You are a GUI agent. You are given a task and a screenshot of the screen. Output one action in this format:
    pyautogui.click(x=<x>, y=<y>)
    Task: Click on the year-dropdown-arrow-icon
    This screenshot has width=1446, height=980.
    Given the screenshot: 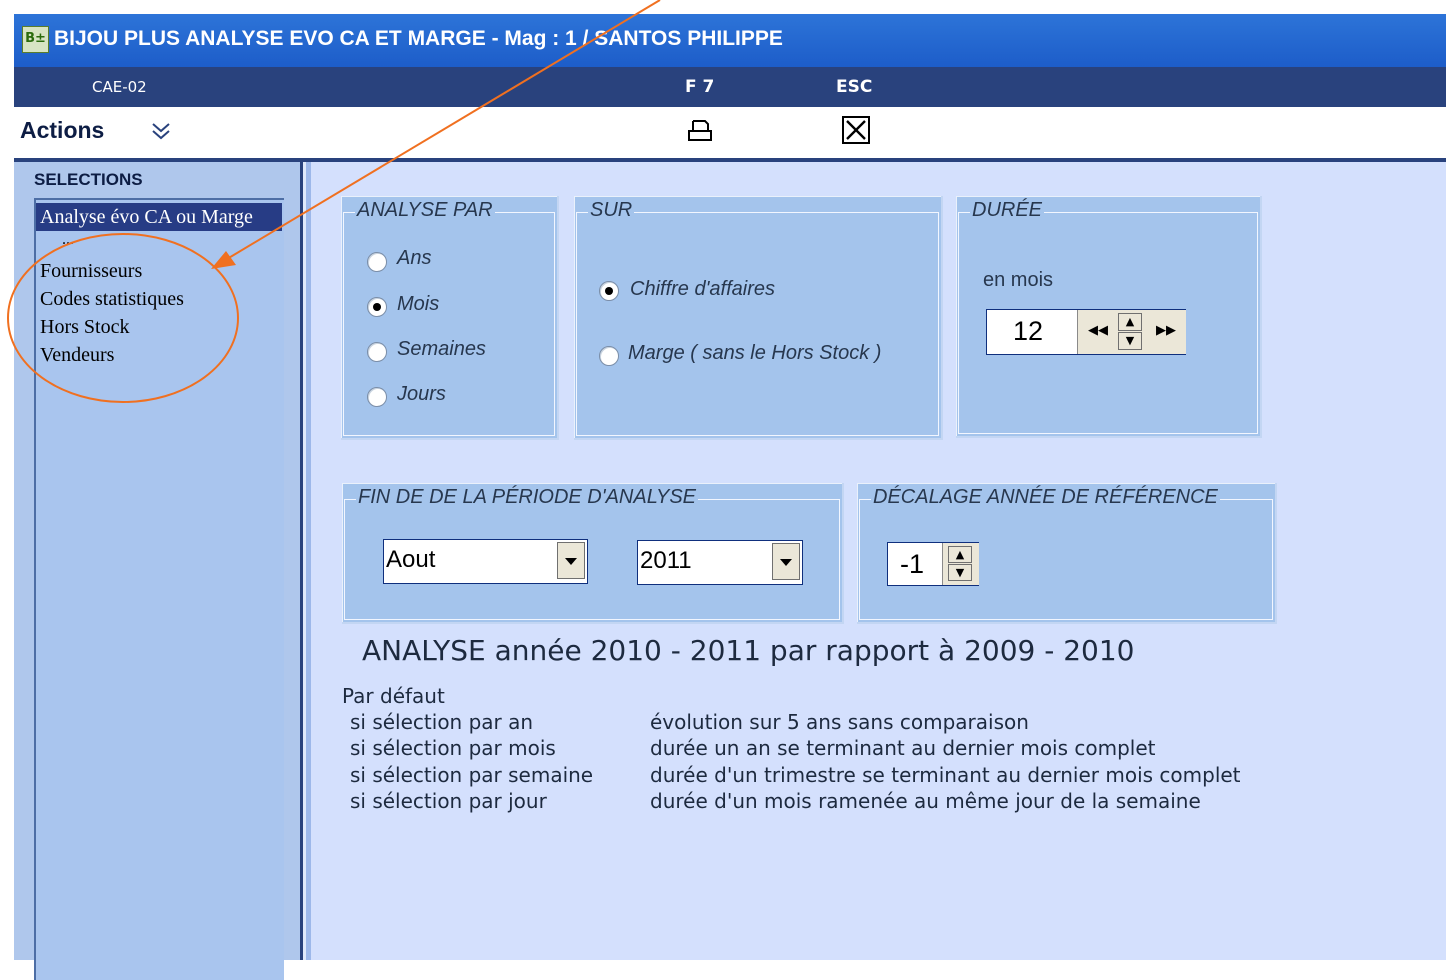 What is the action you would take?
    pyautogui.click(x=786, y=561)
    